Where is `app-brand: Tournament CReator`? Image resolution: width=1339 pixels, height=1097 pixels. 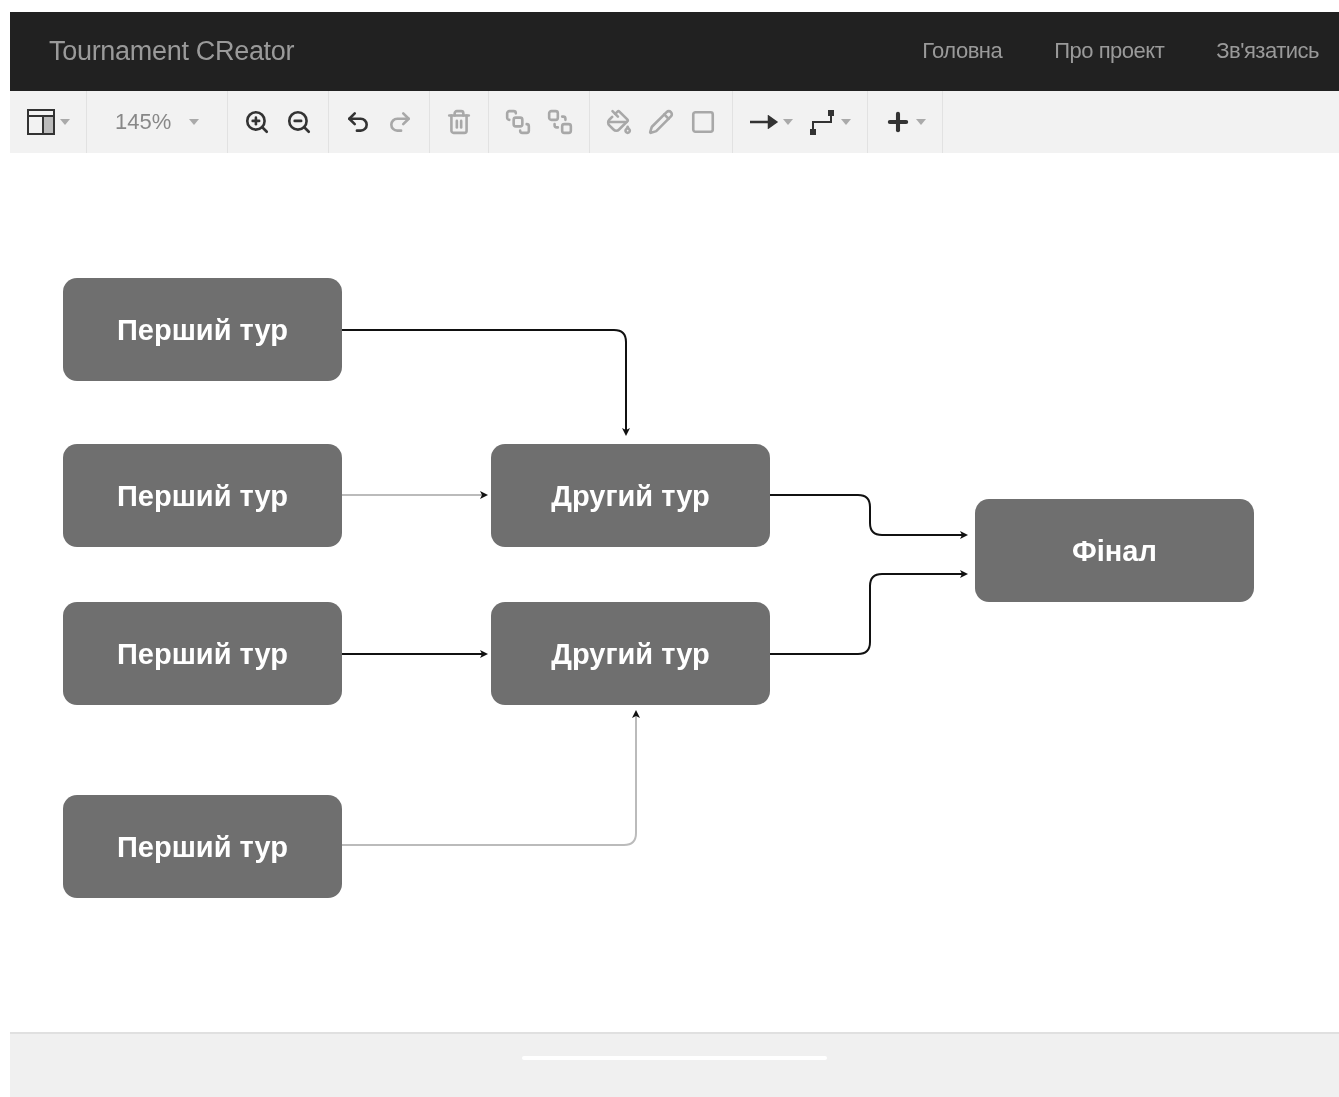
app-brand: Tournament CReator is located at coordinates (460, 51).